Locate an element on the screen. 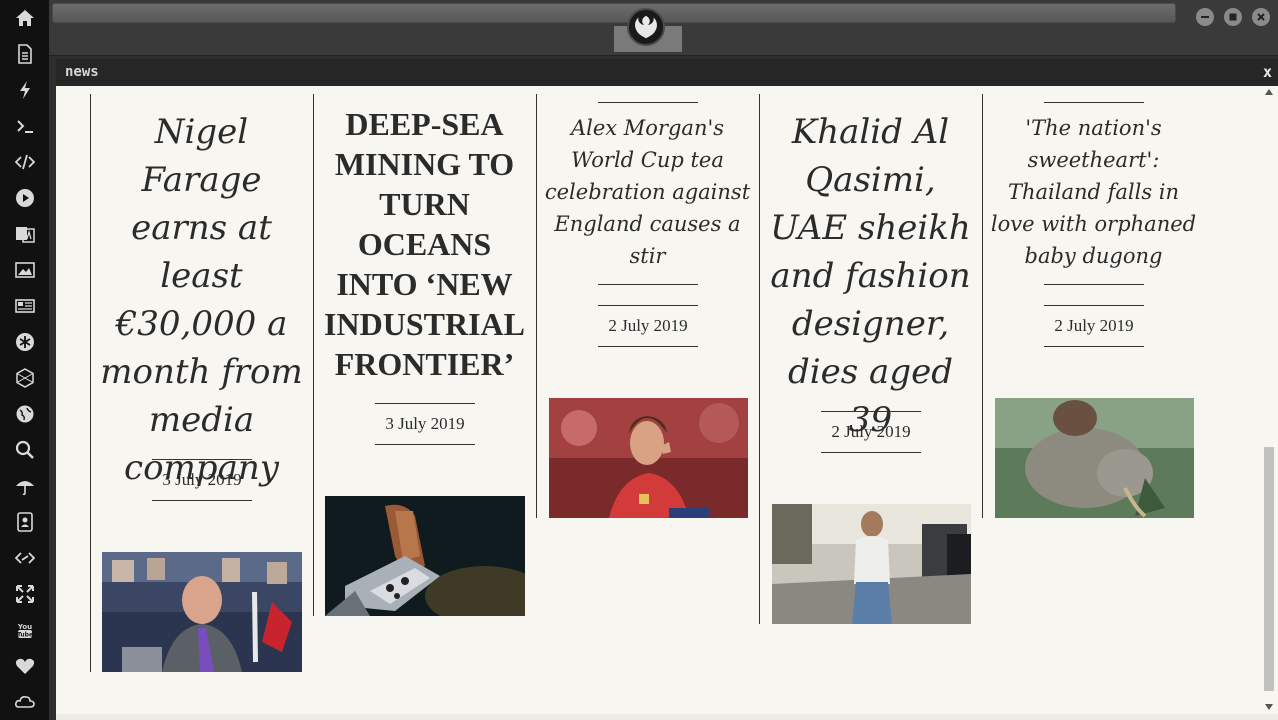 This screenshot has height=720, width=1278. app-dock: You Tube is located at coordinates (24, 360).